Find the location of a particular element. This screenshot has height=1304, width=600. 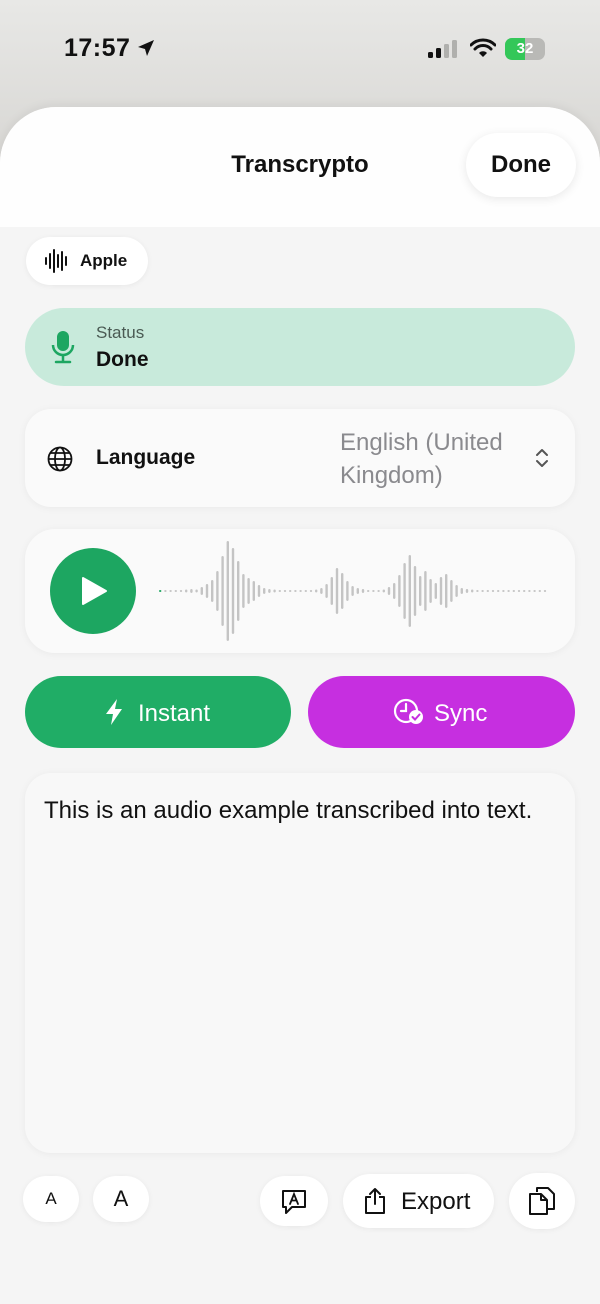

engine-label: Apple is located at coordinates (104, 260).